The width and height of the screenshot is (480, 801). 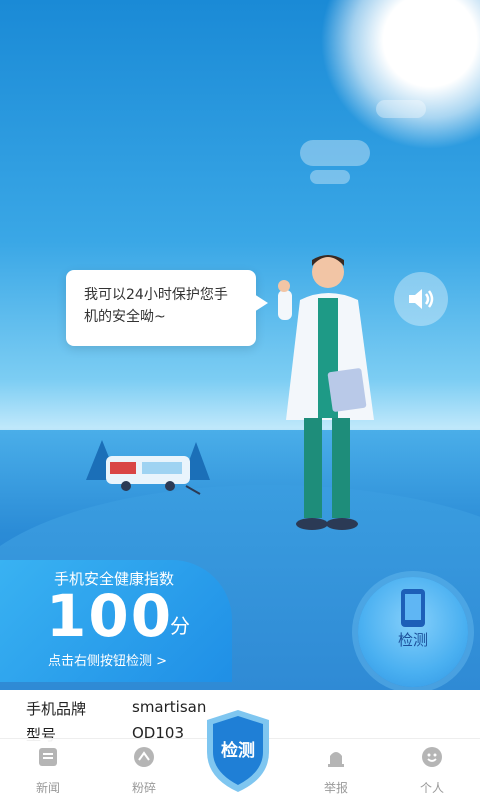 I want to click on tab-profile: 个人, so click(x=432, y=770).